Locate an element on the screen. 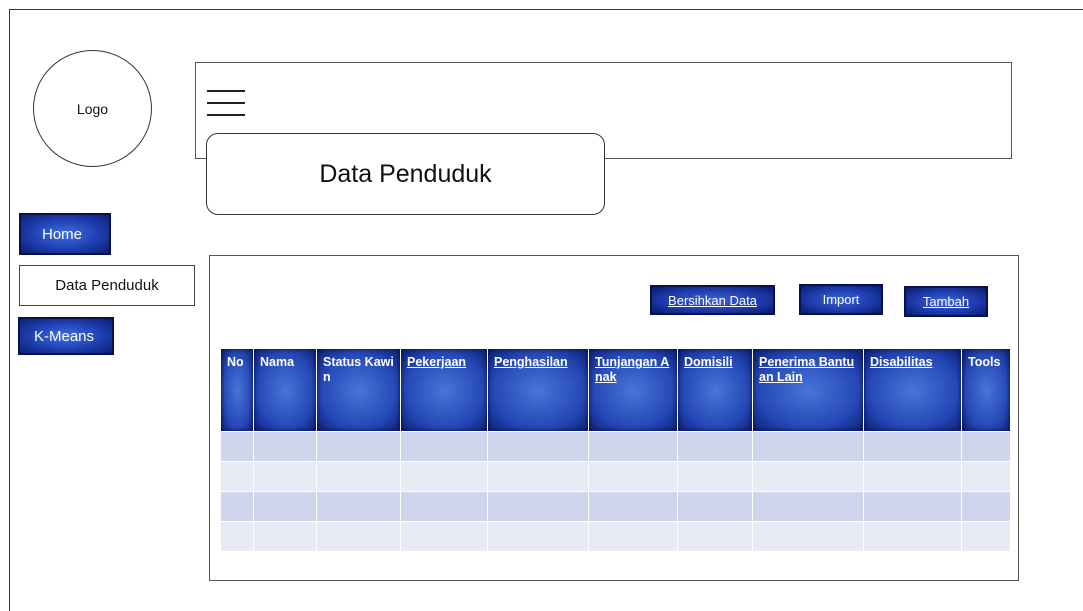 This screenshot has height=611, width=1083. sidebar-item-data-penduduk: Data Penduduk is located at coordinates (107, 285).